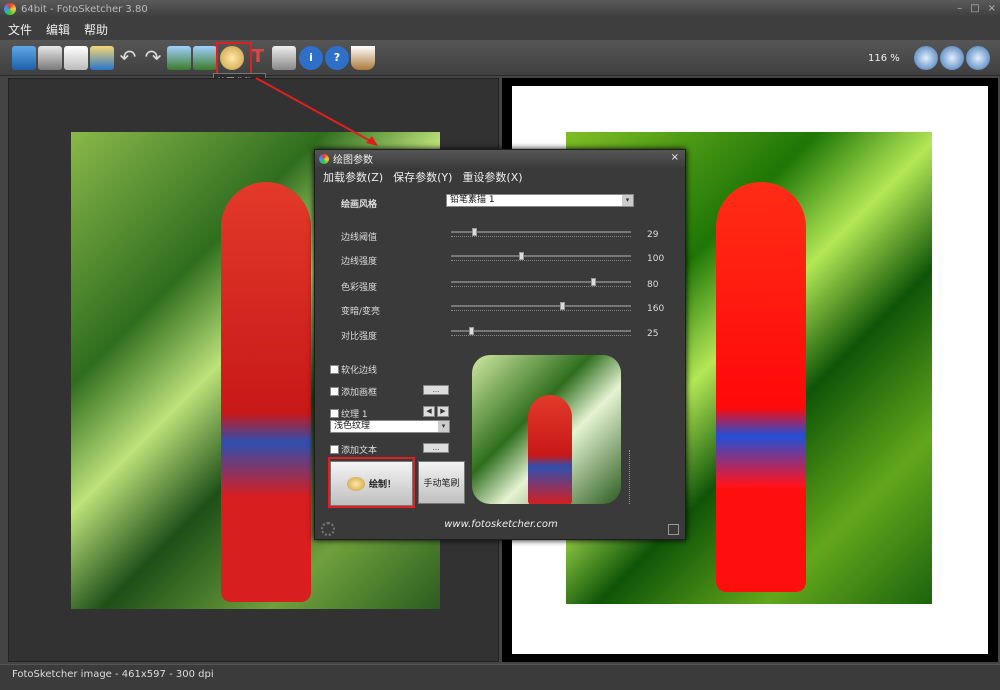 The height and width of the screenshot is (690, 1000). What do you see at coordinates (353, 369) in the screenshot?
I see `soften-edges-checkbox: 软化边线` at bounding box center [353, 369].